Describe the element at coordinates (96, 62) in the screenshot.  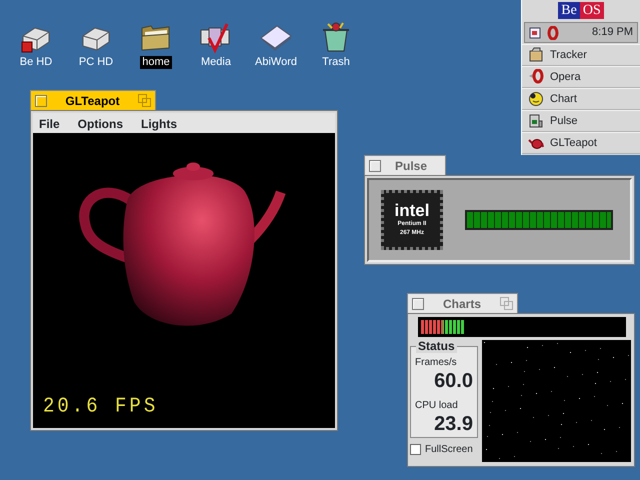
I see `icon-label: PC HD` at that location.